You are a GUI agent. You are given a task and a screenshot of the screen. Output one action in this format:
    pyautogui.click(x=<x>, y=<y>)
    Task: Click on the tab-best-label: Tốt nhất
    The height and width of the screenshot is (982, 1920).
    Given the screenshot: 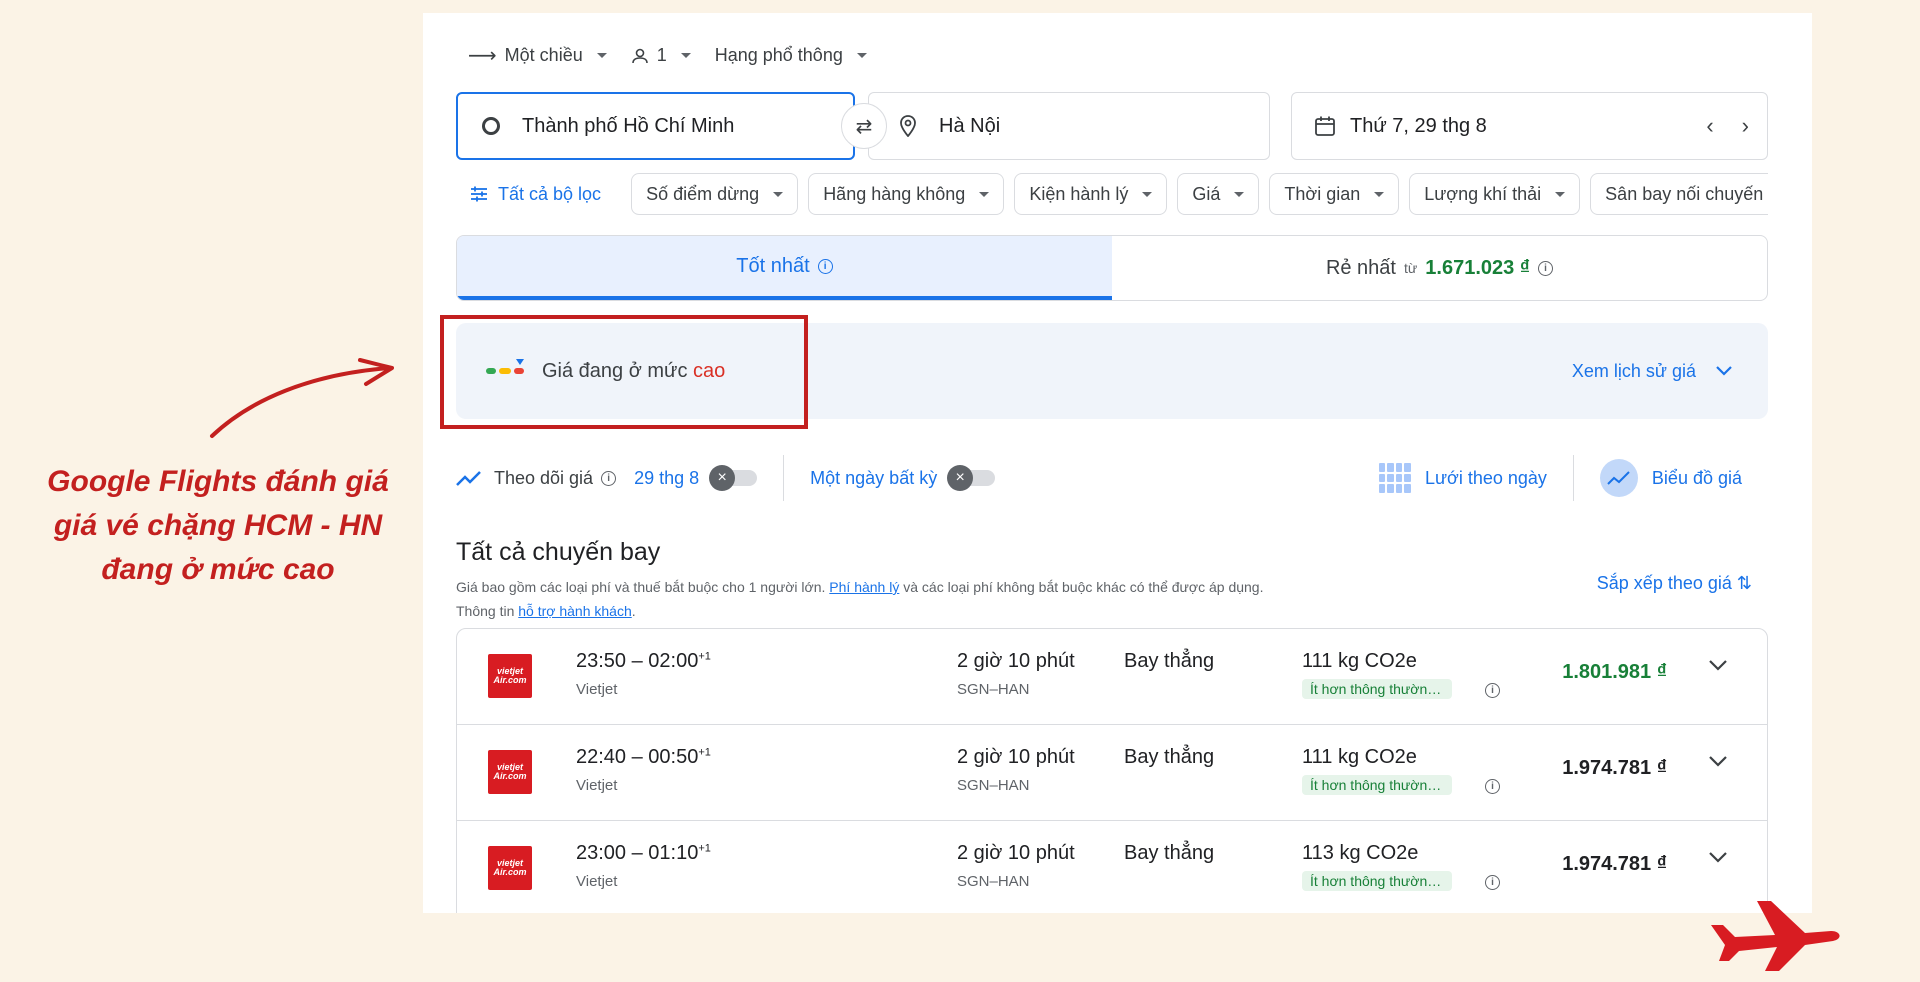 What is the action you would take?
    pyautogui.click(x=773, y=265)
    